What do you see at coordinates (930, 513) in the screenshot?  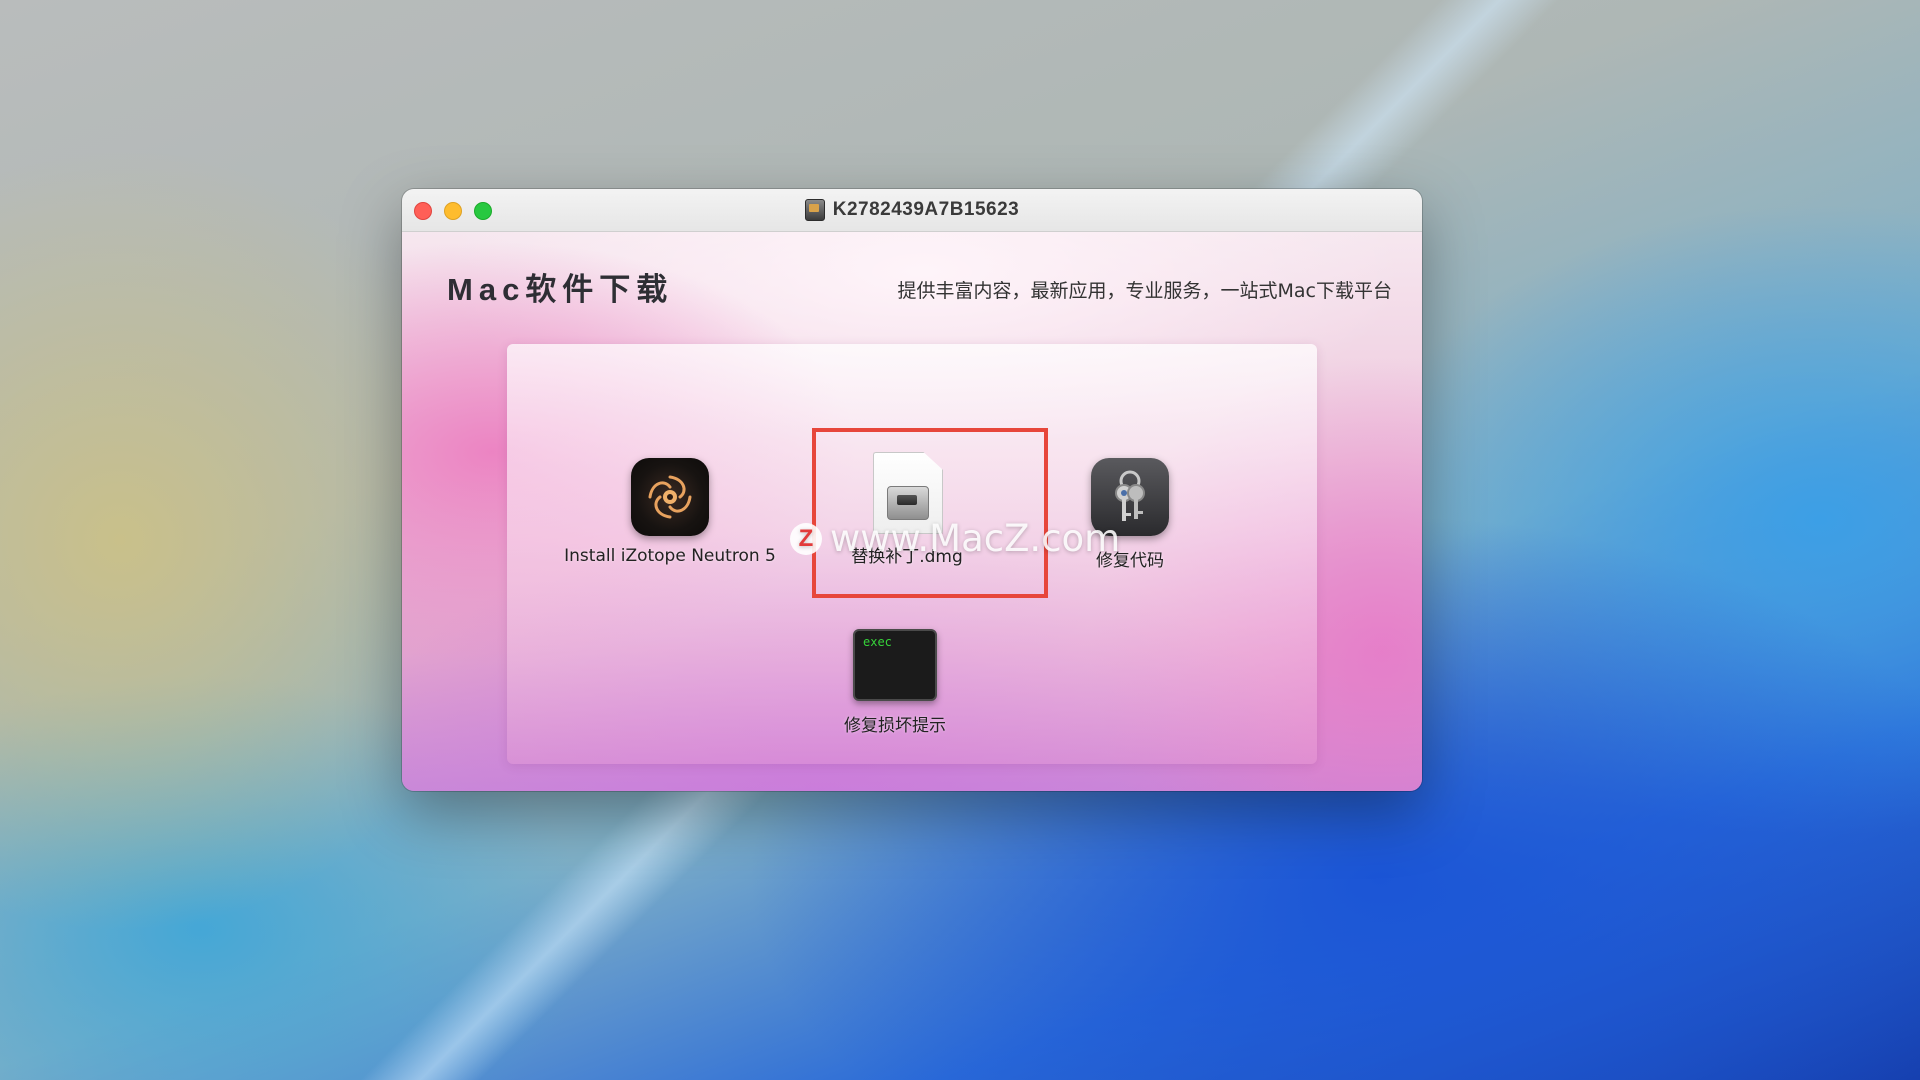 I see `highlight-box` at bounding box center [930, 513].